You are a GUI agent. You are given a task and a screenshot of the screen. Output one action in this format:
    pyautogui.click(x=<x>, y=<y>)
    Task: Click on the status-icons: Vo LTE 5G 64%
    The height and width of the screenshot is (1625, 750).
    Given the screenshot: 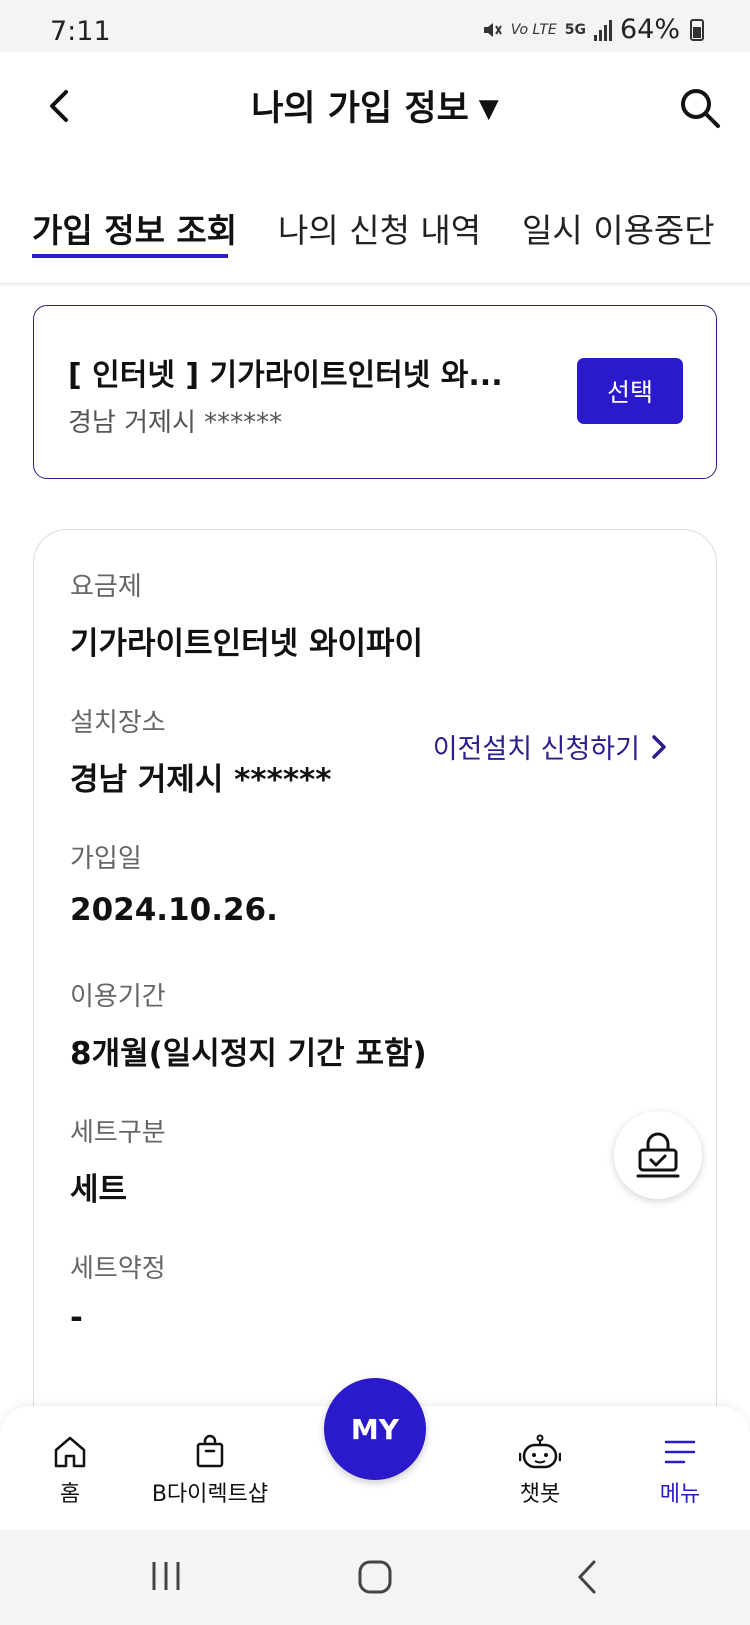 What is the action you would take?
    pyautogui.click(x=592, y=29)
    